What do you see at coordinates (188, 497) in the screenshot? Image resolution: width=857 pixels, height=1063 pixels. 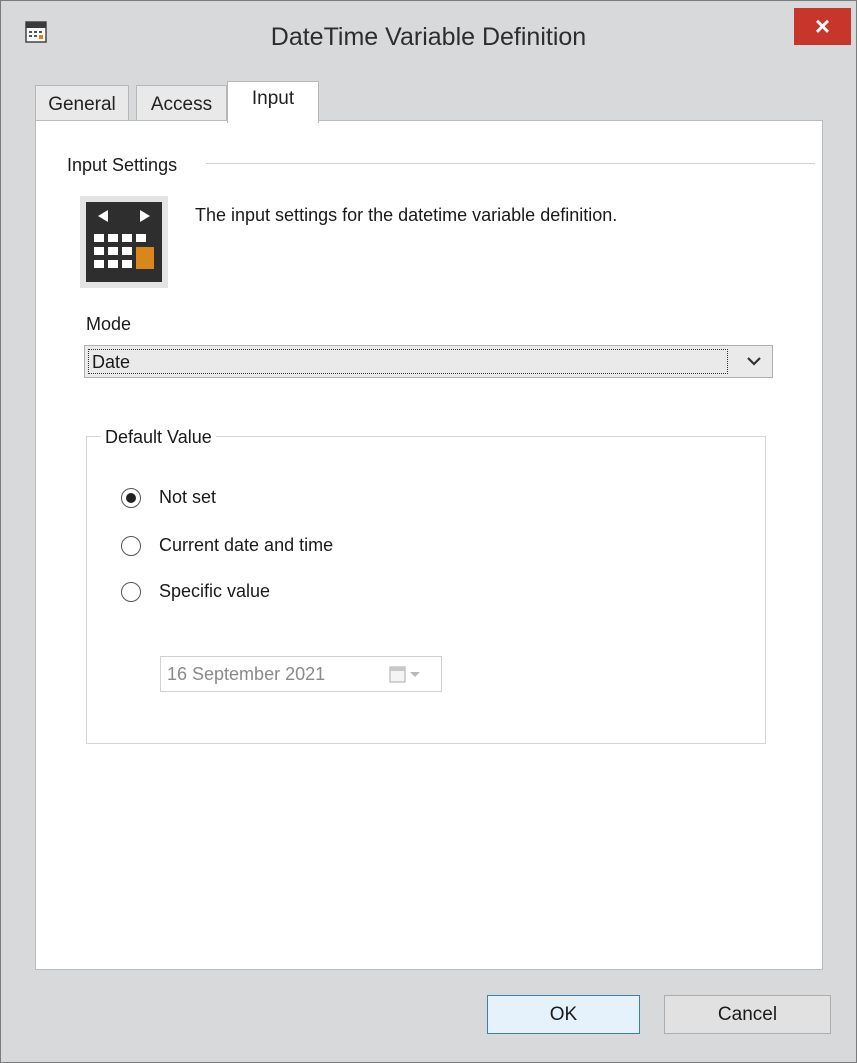 I see `radio-label: Not set` at bounding box center [188, 497].